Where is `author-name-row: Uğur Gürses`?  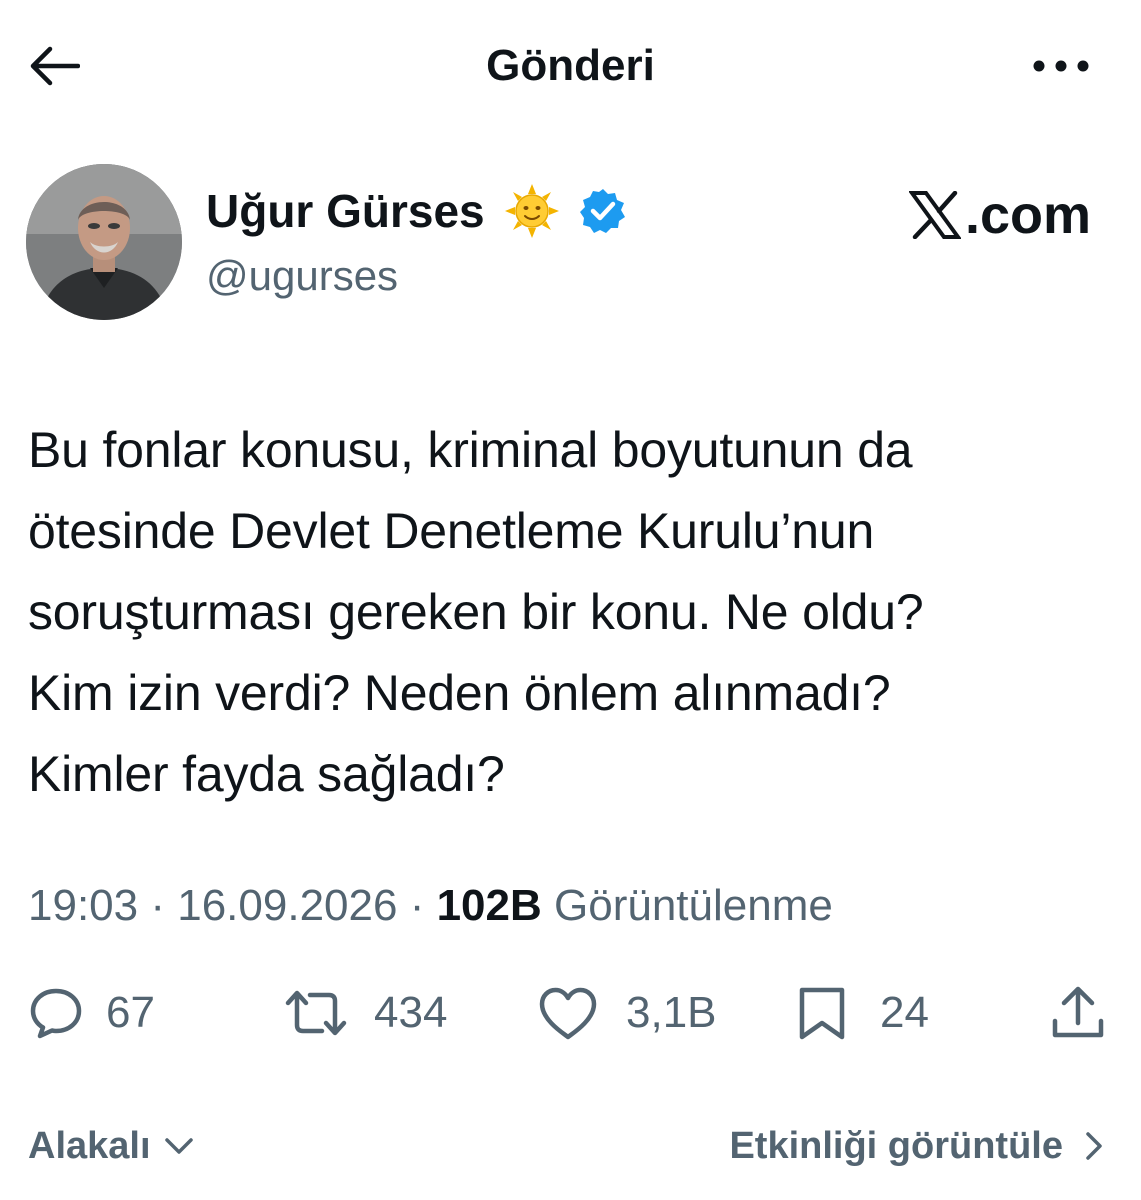
author-name-row: Uğur Gürses is located at coordinates (416, 211).